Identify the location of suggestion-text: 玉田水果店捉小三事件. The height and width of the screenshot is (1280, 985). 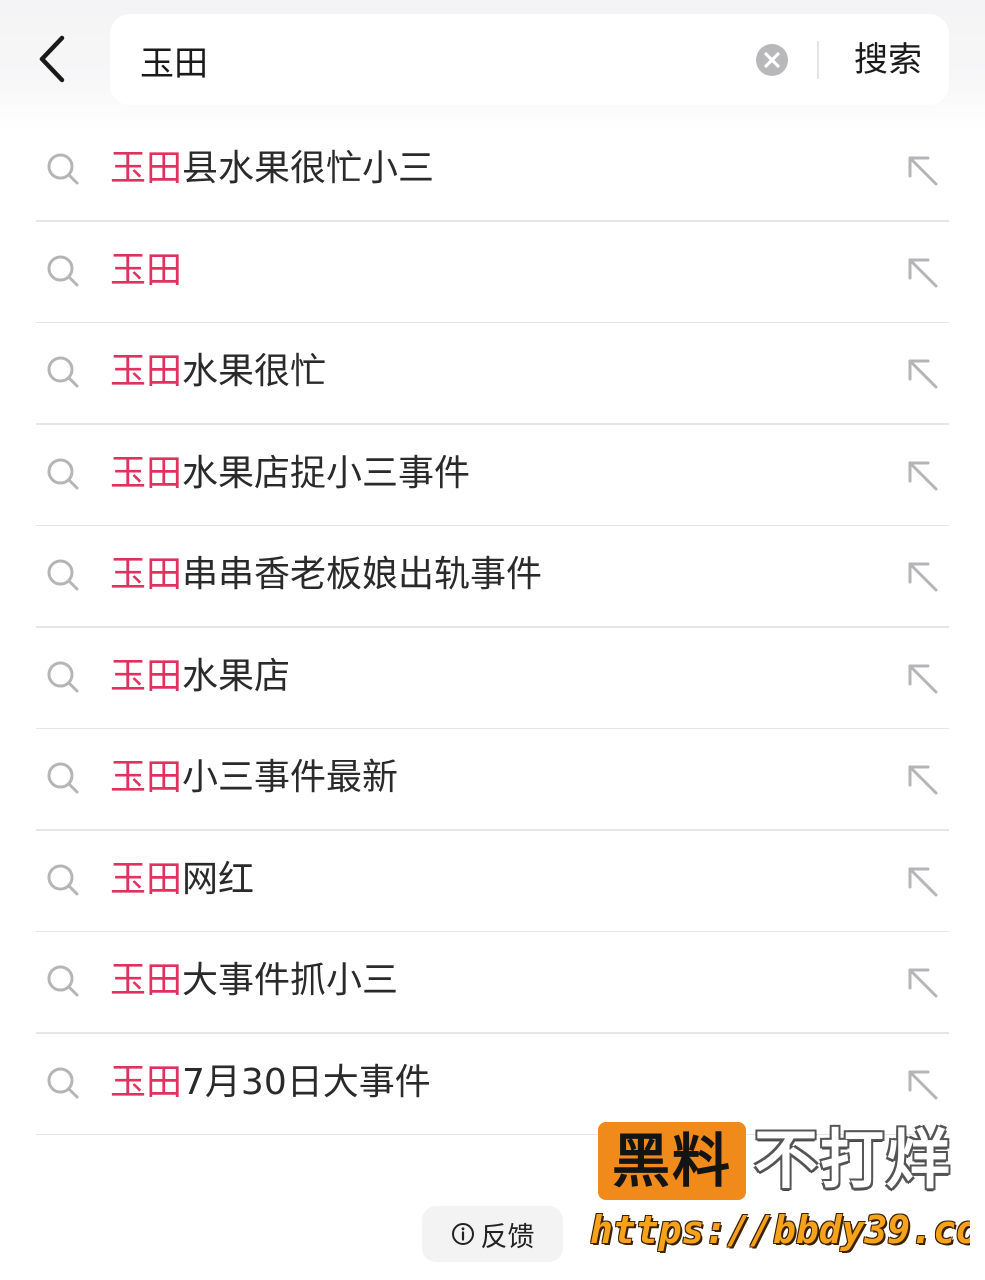
(290, 474).